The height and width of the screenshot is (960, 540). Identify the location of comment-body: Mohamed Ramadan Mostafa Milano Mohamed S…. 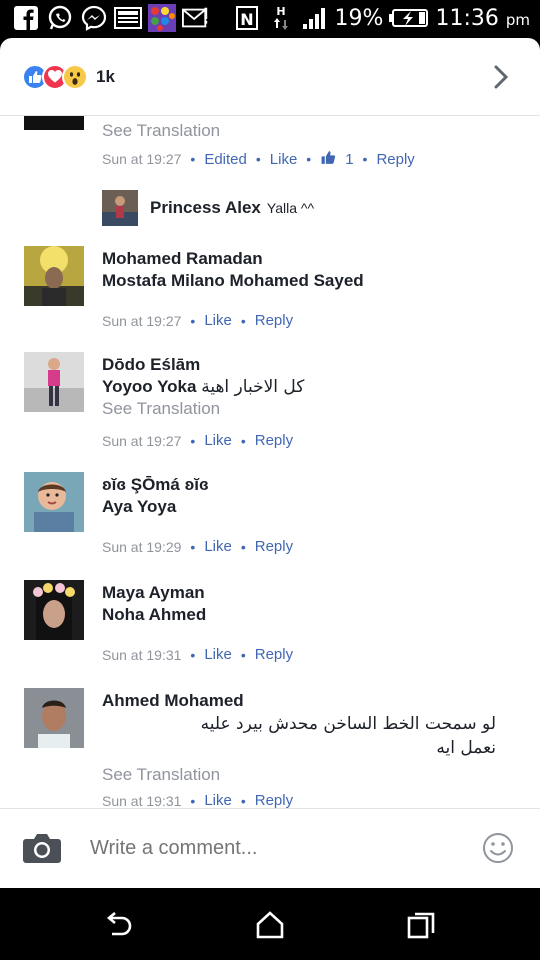
(306, 270).